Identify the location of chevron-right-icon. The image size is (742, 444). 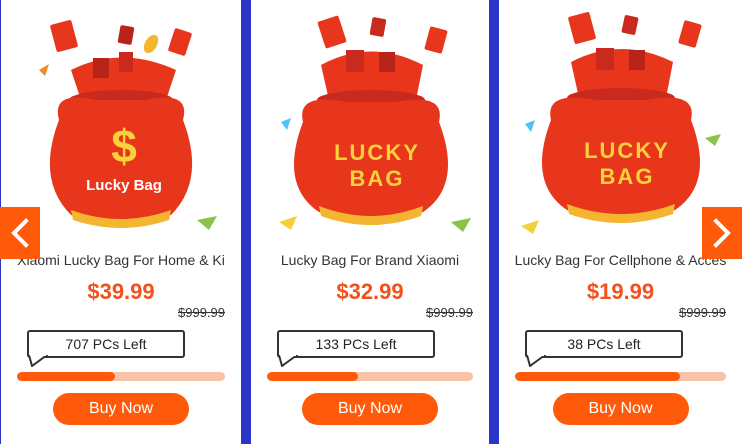
(722, 233).